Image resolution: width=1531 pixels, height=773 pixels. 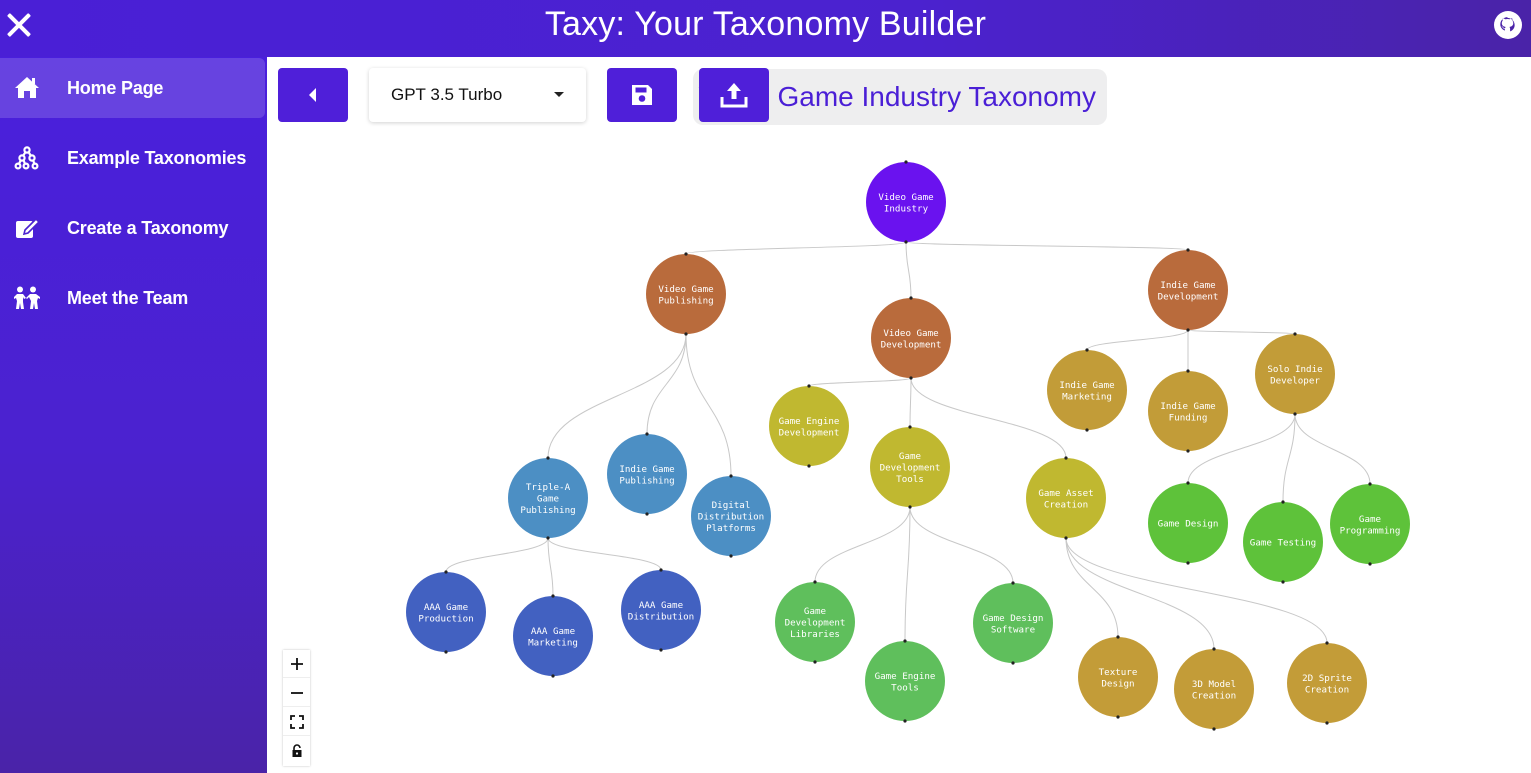 What do you see at coordinates (133, 298) in the screenshot?
I see `sidebar-item-meet-team: Meet the Team` at bounding box center [133, 298].